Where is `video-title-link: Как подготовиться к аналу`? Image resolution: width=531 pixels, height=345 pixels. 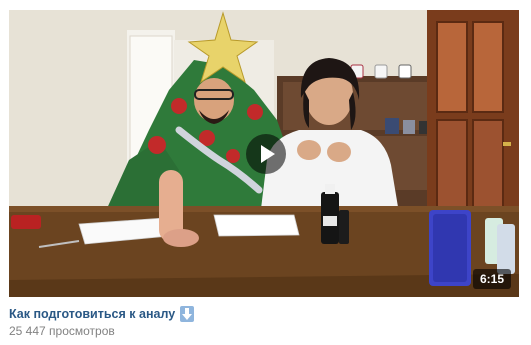 video-title-link: Как подготовиться к аналу is located at coordinates (102, 314).